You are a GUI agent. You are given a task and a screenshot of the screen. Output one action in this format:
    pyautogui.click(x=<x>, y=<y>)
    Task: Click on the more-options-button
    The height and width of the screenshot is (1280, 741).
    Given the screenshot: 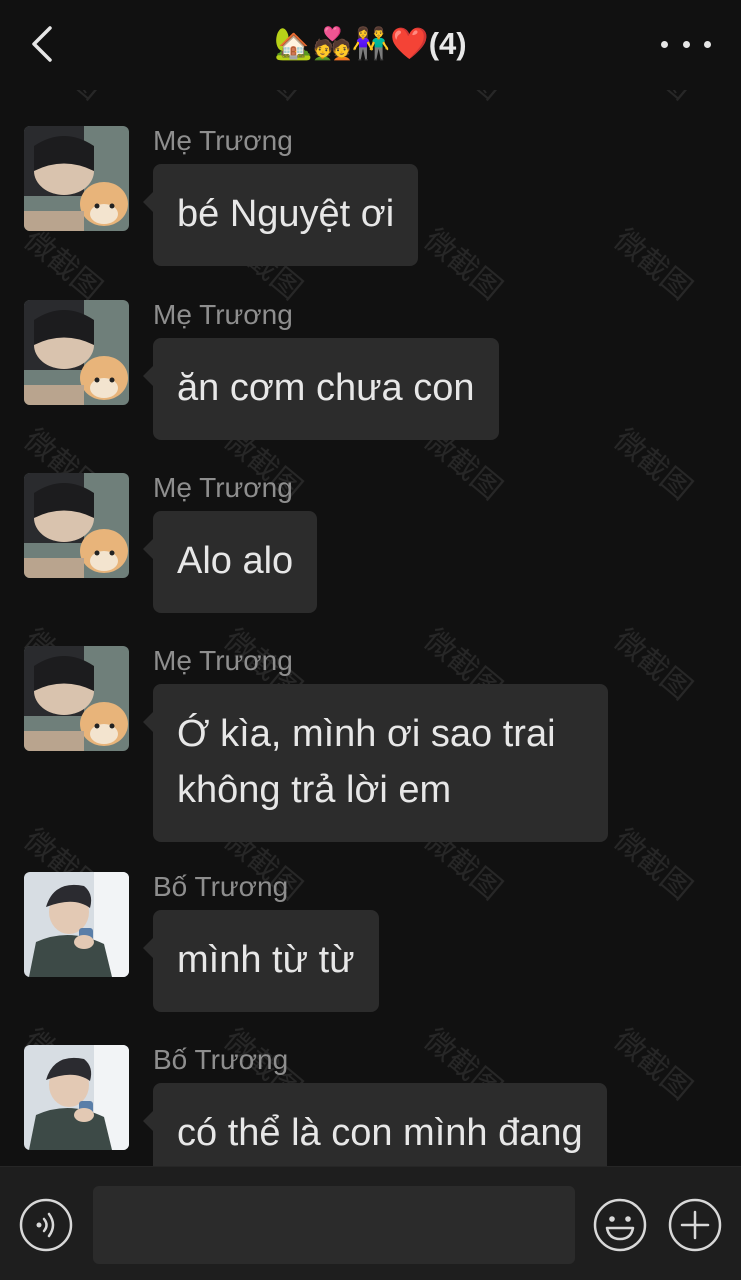 What is the action you would take?
    pyautogui.click(x=686, y=44)
    